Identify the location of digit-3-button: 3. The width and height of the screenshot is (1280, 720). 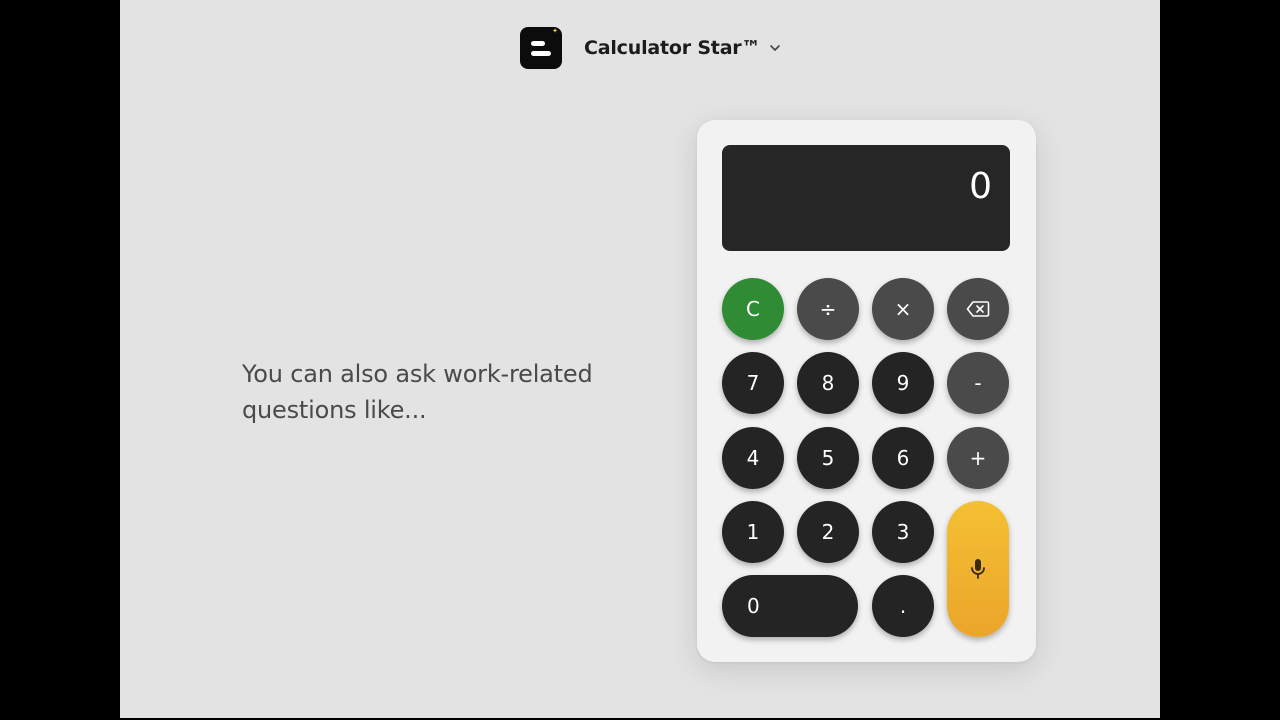
(903, 532).